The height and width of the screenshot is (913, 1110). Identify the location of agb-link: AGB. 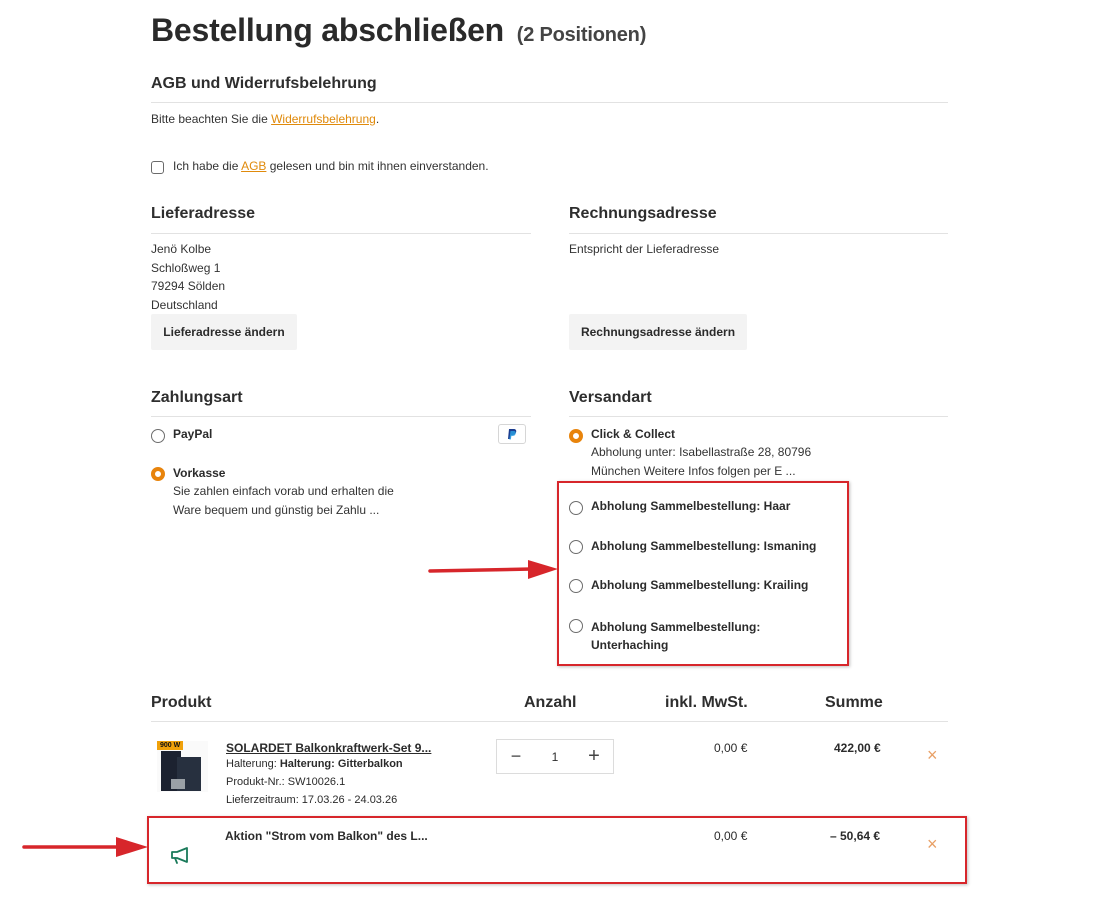
(253, 166).